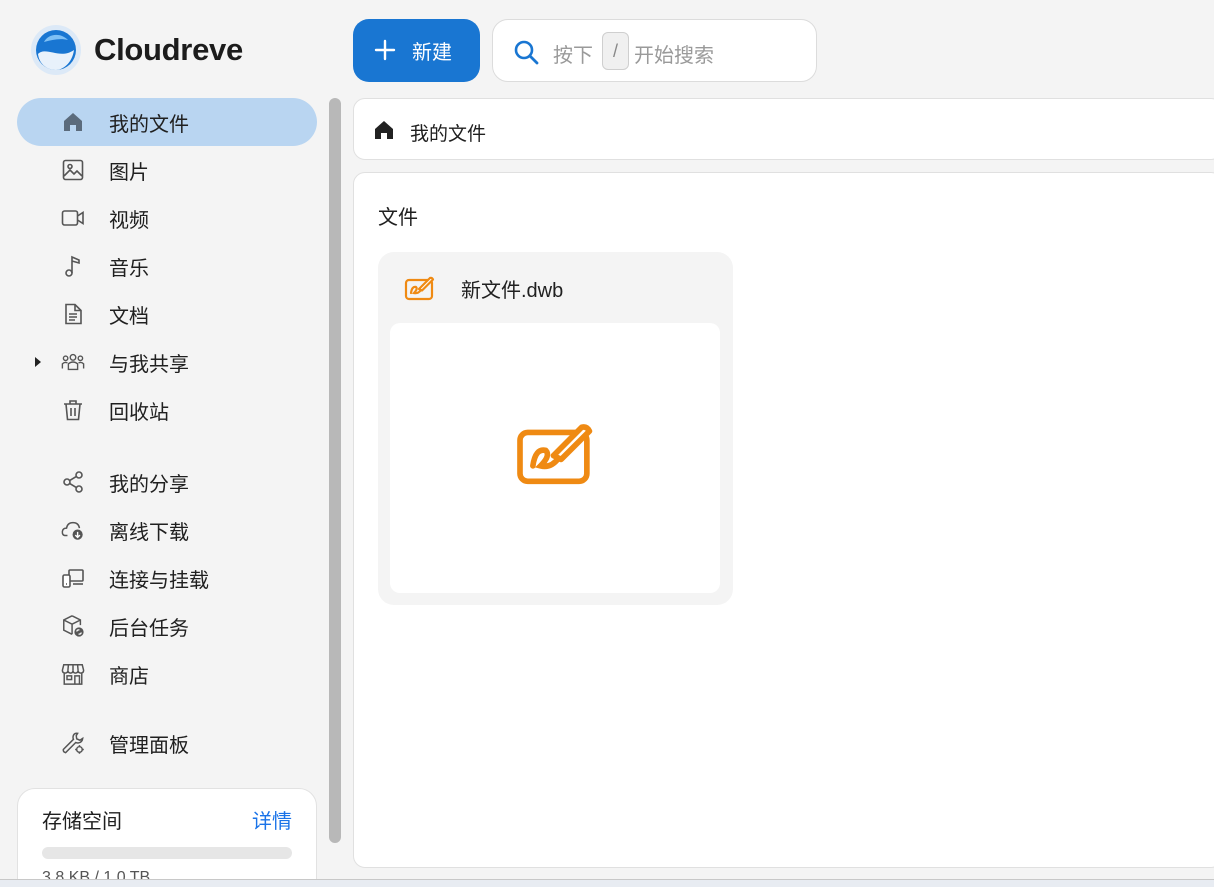 Image resolution: width=1214 pixels, height=887 pixels. Describe the element at coordinates (149, 532) in the screenshot. I see `sidebar-item-label: 离线下载` at that location.